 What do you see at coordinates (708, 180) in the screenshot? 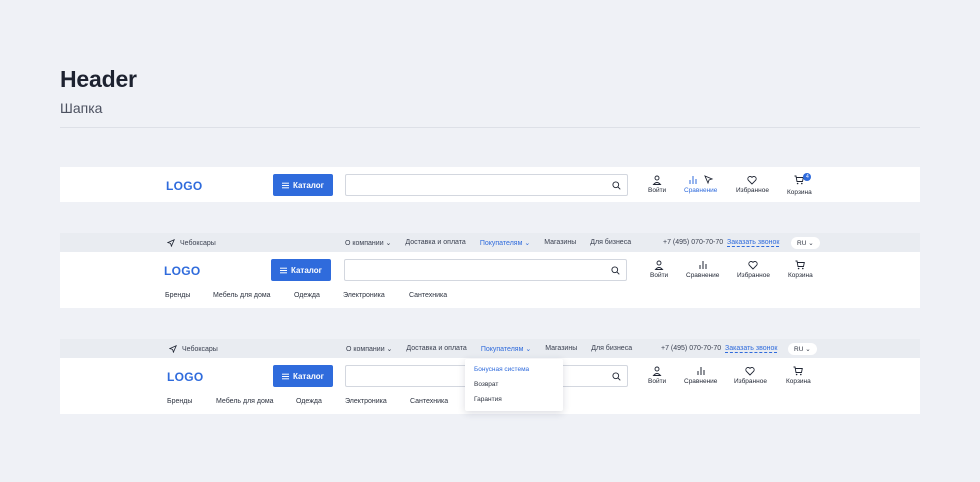
I see `cursor-icon` at bounding box center [708, 180].